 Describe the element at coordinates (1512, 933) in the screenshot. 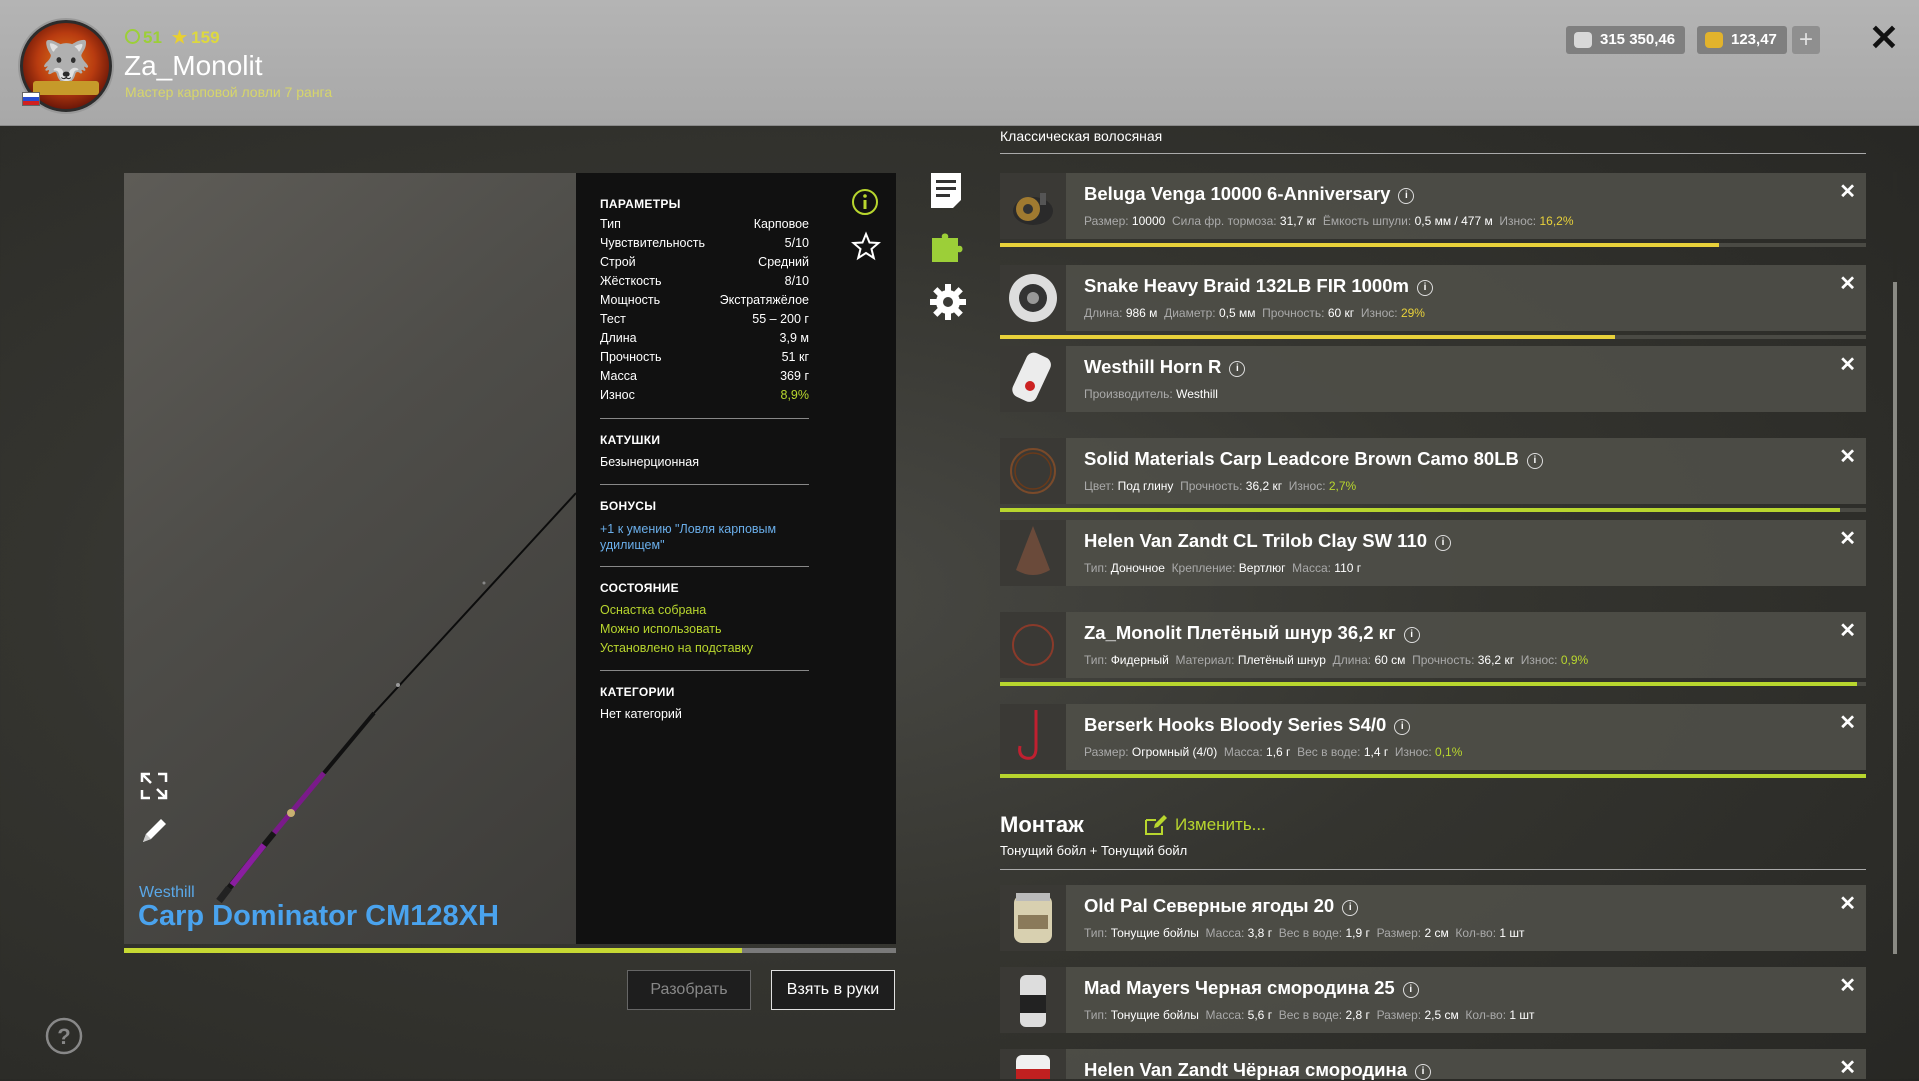

I see `prop-value: 1 шт` at that location.